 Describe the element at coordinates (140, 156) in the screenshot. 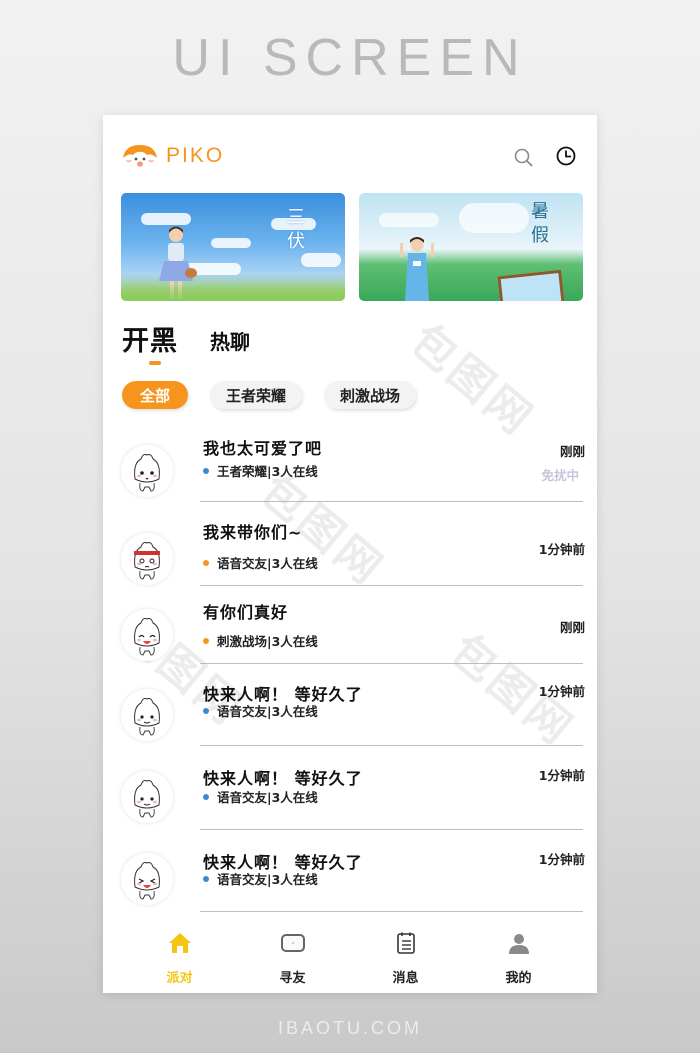

I see `mascot-logo-icon` at that location.